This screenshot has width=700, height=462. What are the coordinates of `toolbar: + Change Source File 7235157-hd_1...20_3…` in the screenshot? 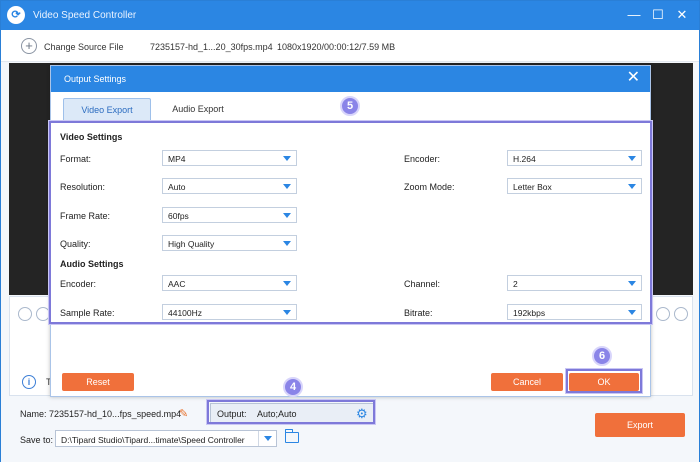 It's located at (350, 46).